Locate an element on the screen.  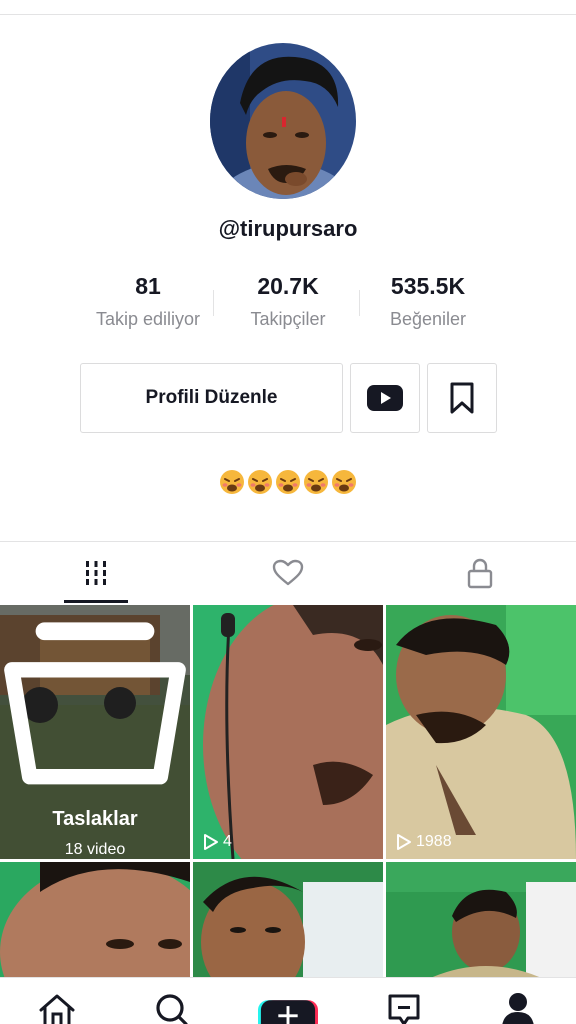
tab-private is located at coordinates (480, 573).